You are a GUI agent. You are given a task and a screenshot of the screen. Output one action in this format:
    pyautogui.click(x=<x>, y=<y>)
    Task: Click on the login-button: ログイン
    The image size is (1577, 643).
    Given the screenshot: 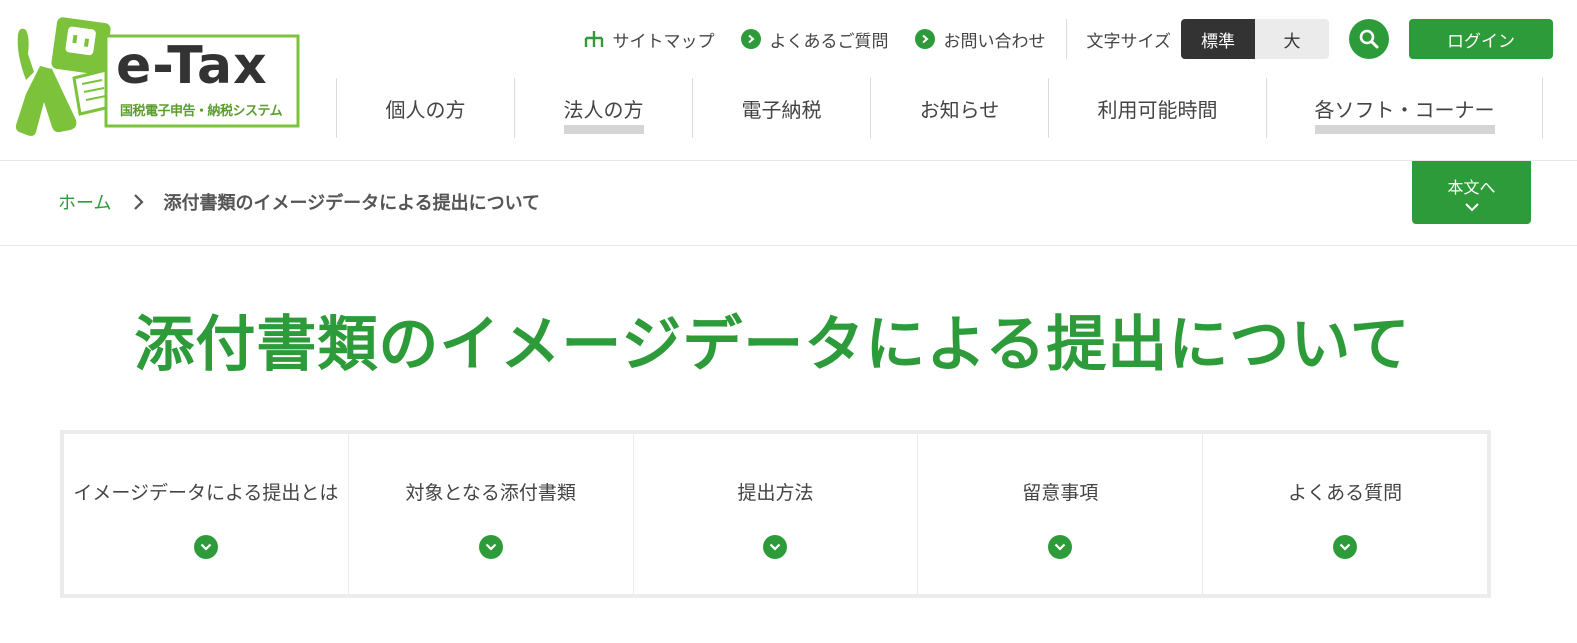 What is the action you would take?
    pyautogui.click(x=1481, y=39)
    